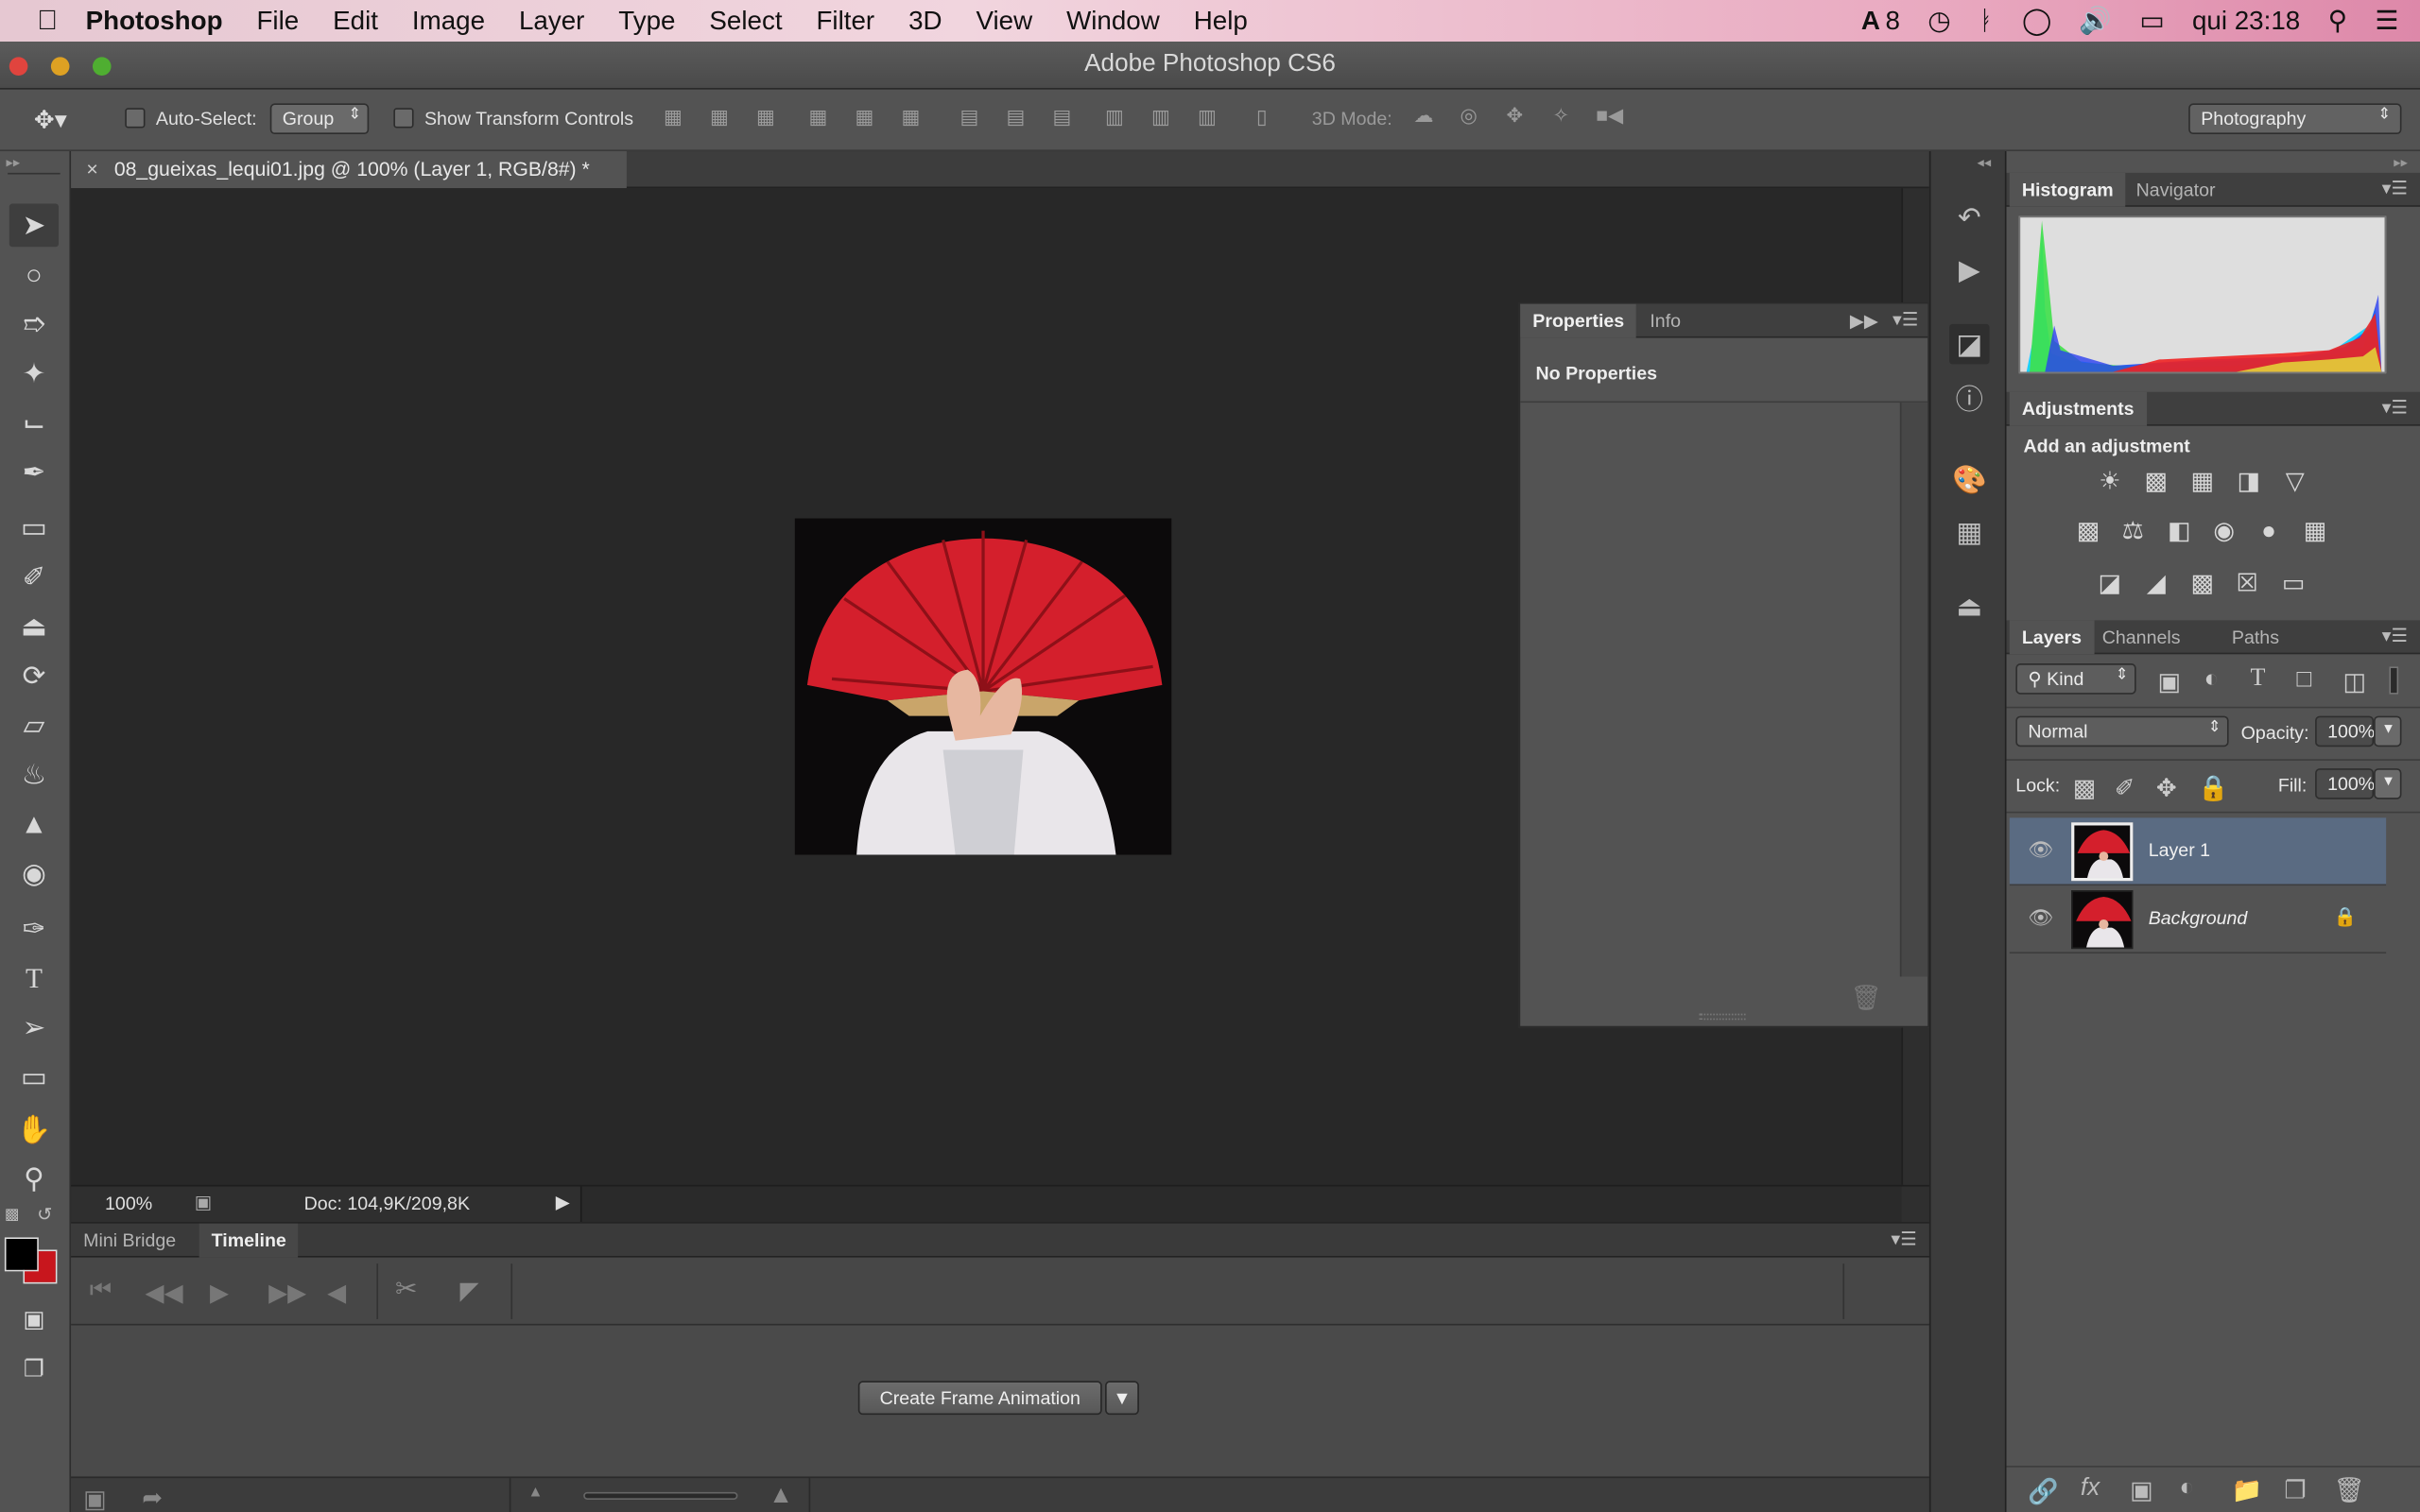 This screenshot has height=1512, width=2420. I want to click on filter-adjustment-icon: ◐, so click(2211, 680).